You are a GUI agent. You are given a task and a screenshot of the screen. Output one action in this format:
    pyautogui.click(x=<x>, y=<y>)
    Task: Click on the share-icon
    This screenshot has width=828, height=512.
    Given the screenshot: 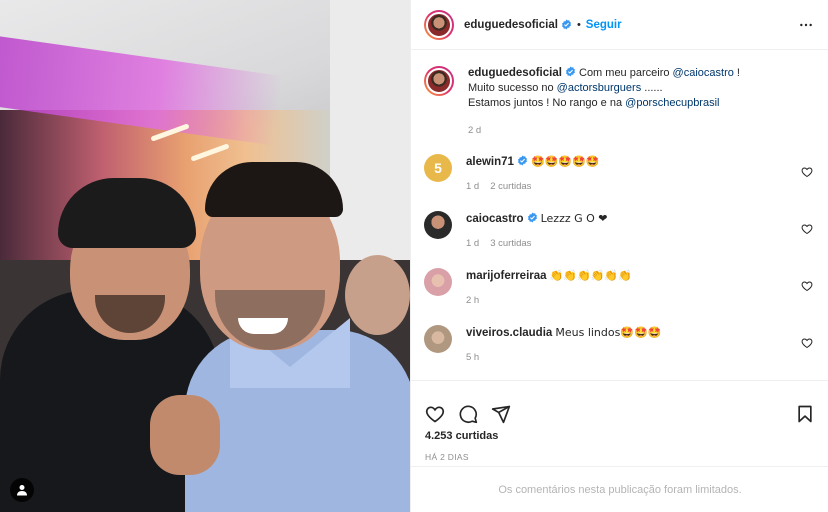 What is the action you would take?
    pyautogui.click(x=501, y=414)
    